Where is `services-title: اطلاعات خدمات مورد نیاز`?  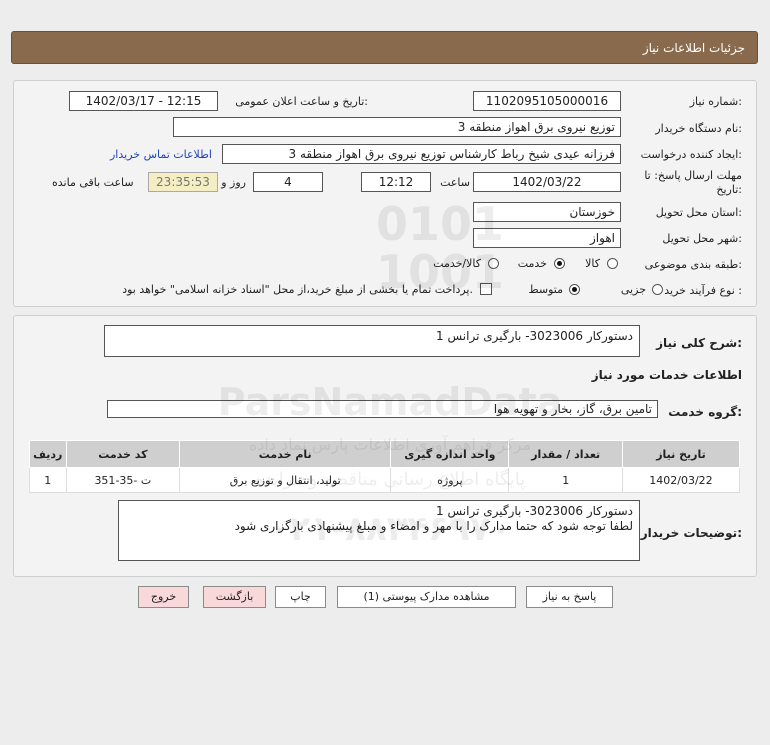
services-title: اطلاعات خدمات مورد نیاز is located at coordinates (666, 375).